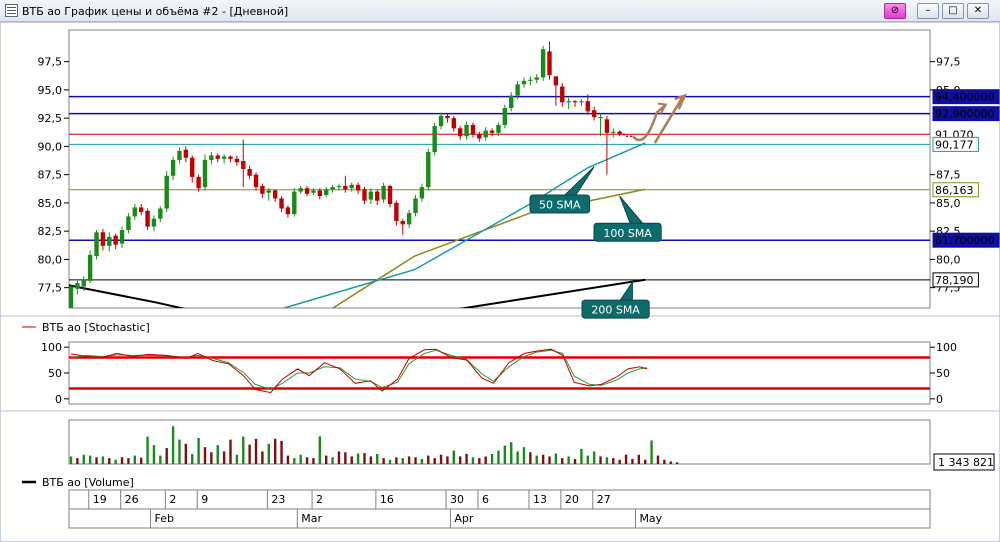 The image size is (1000, 542). Describe the element at coordinates (965, 97) in the screenshot. I see `level-value-label: 94,400000` at that location.